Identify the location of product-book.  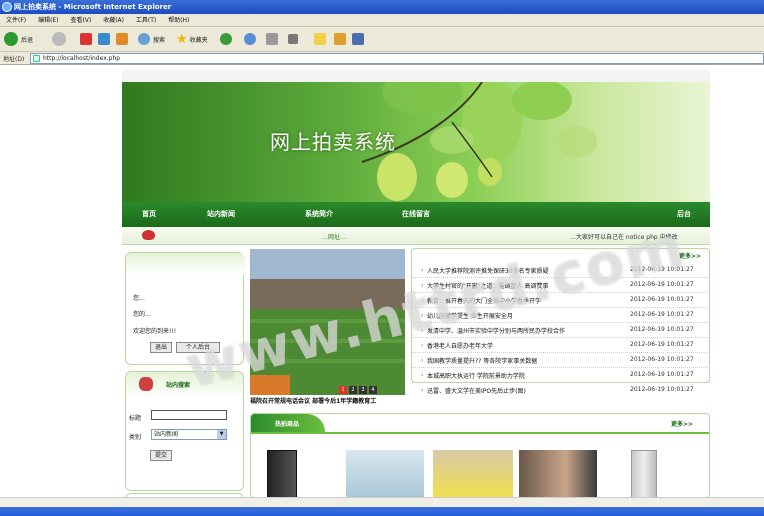
(558, 473).